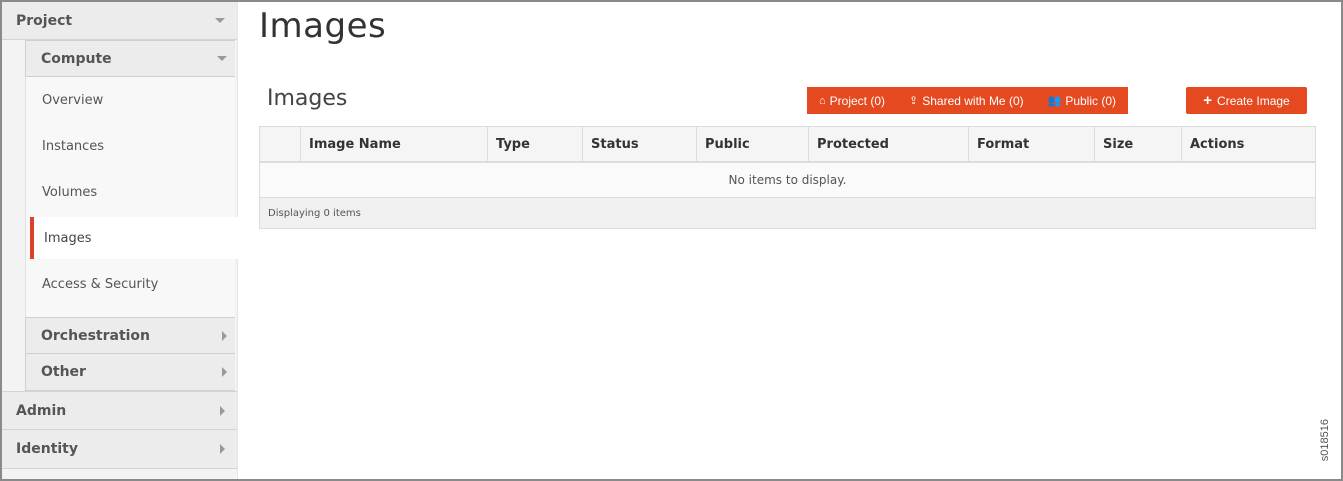  What do you see at coordinates (787, 213) in the screenshot?
I see `table-footer: Displaying 0 items` at bounding box center [787, 213].